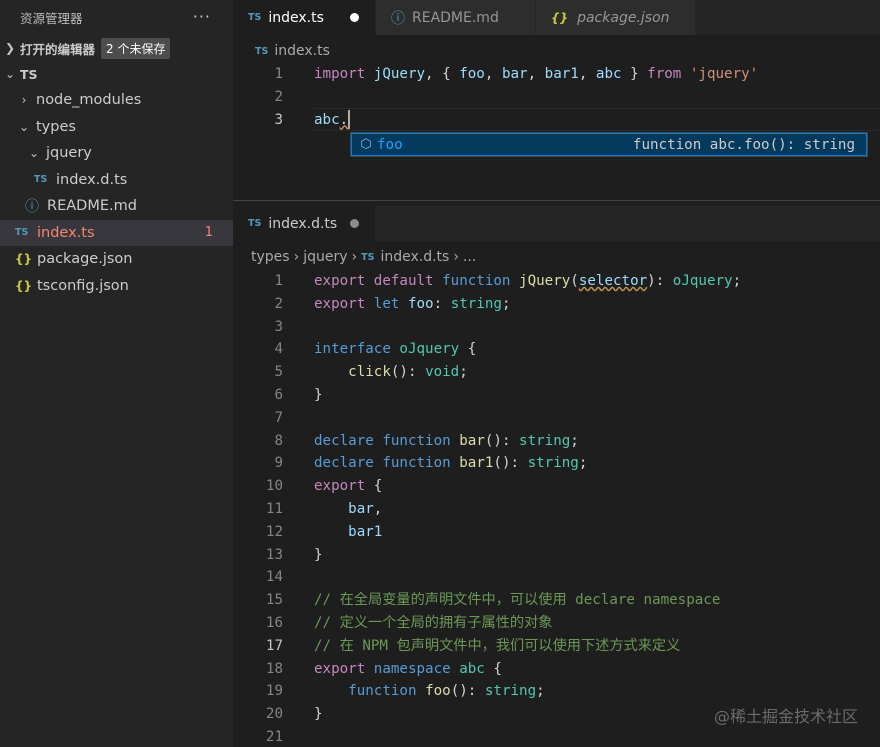 The height and width of the screenshot is (747, 880). I want to click on error-count-badge: 1, so click(208, 233).